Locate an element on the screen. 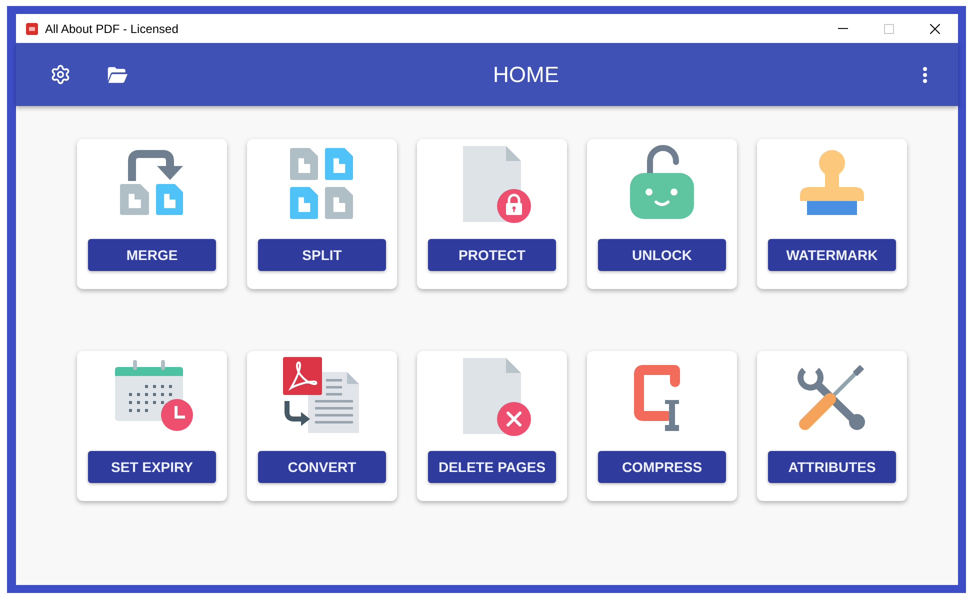  tool-button: MERGE is located at coordinates (152, 255).